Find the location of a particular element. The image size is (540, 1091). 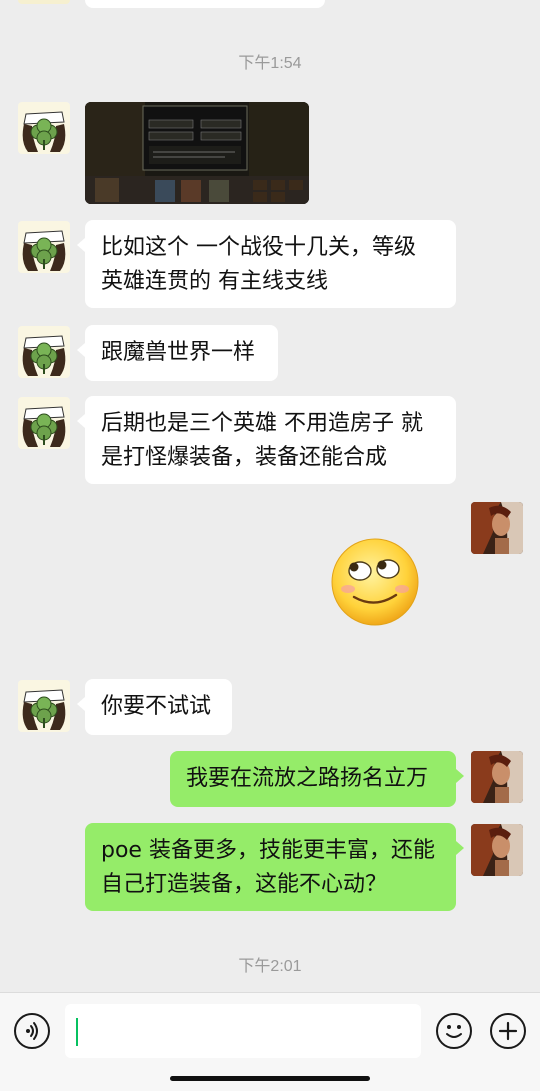

message-bubble: 你要不试试 is located at coordinates (154, 707).